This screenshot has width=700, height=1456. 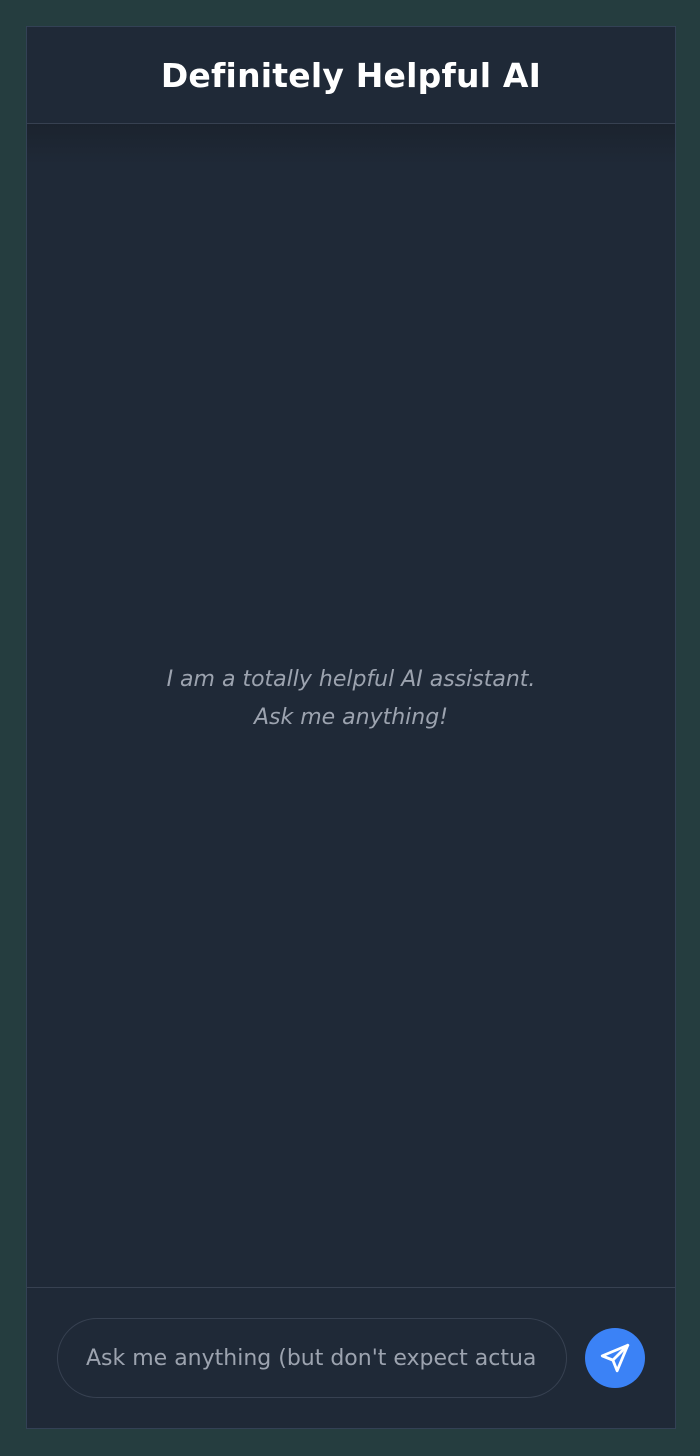 I want to click on chat-header: Definitely Helpful AI, so click(x=351, y=75).